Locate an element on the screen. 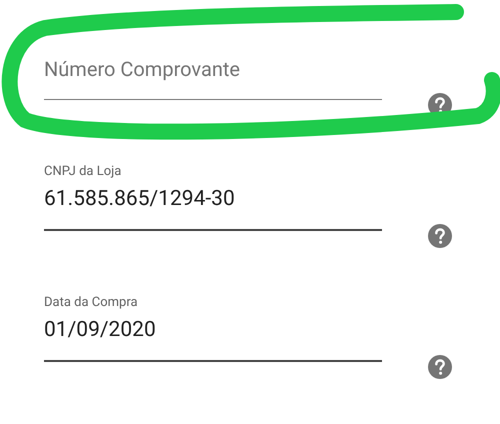  input-field: 61.585.865/1294-30 is located at coordinates (213, 206).